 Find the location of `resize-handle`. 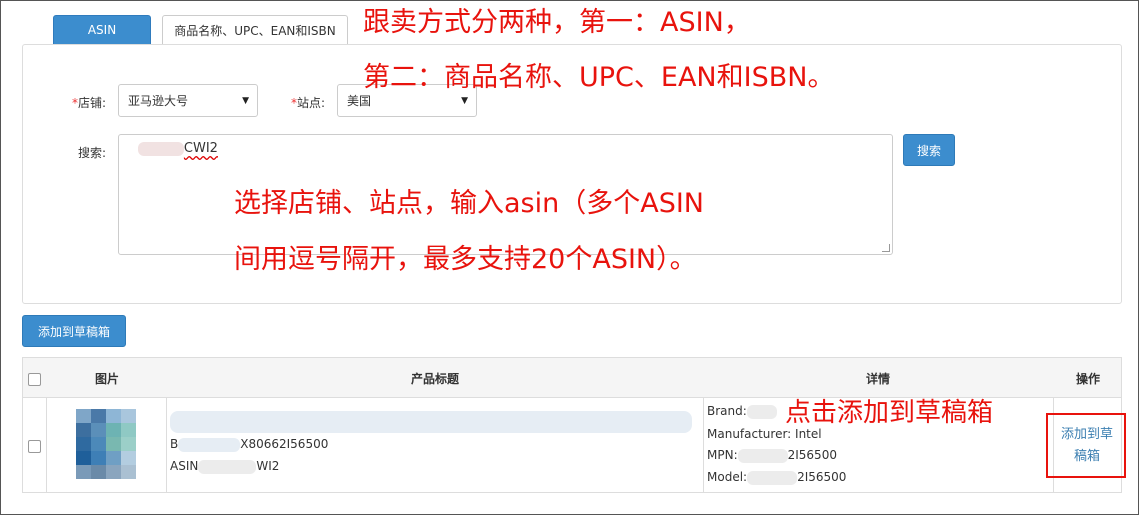

resize-handle is located at coordinates (886, 248).